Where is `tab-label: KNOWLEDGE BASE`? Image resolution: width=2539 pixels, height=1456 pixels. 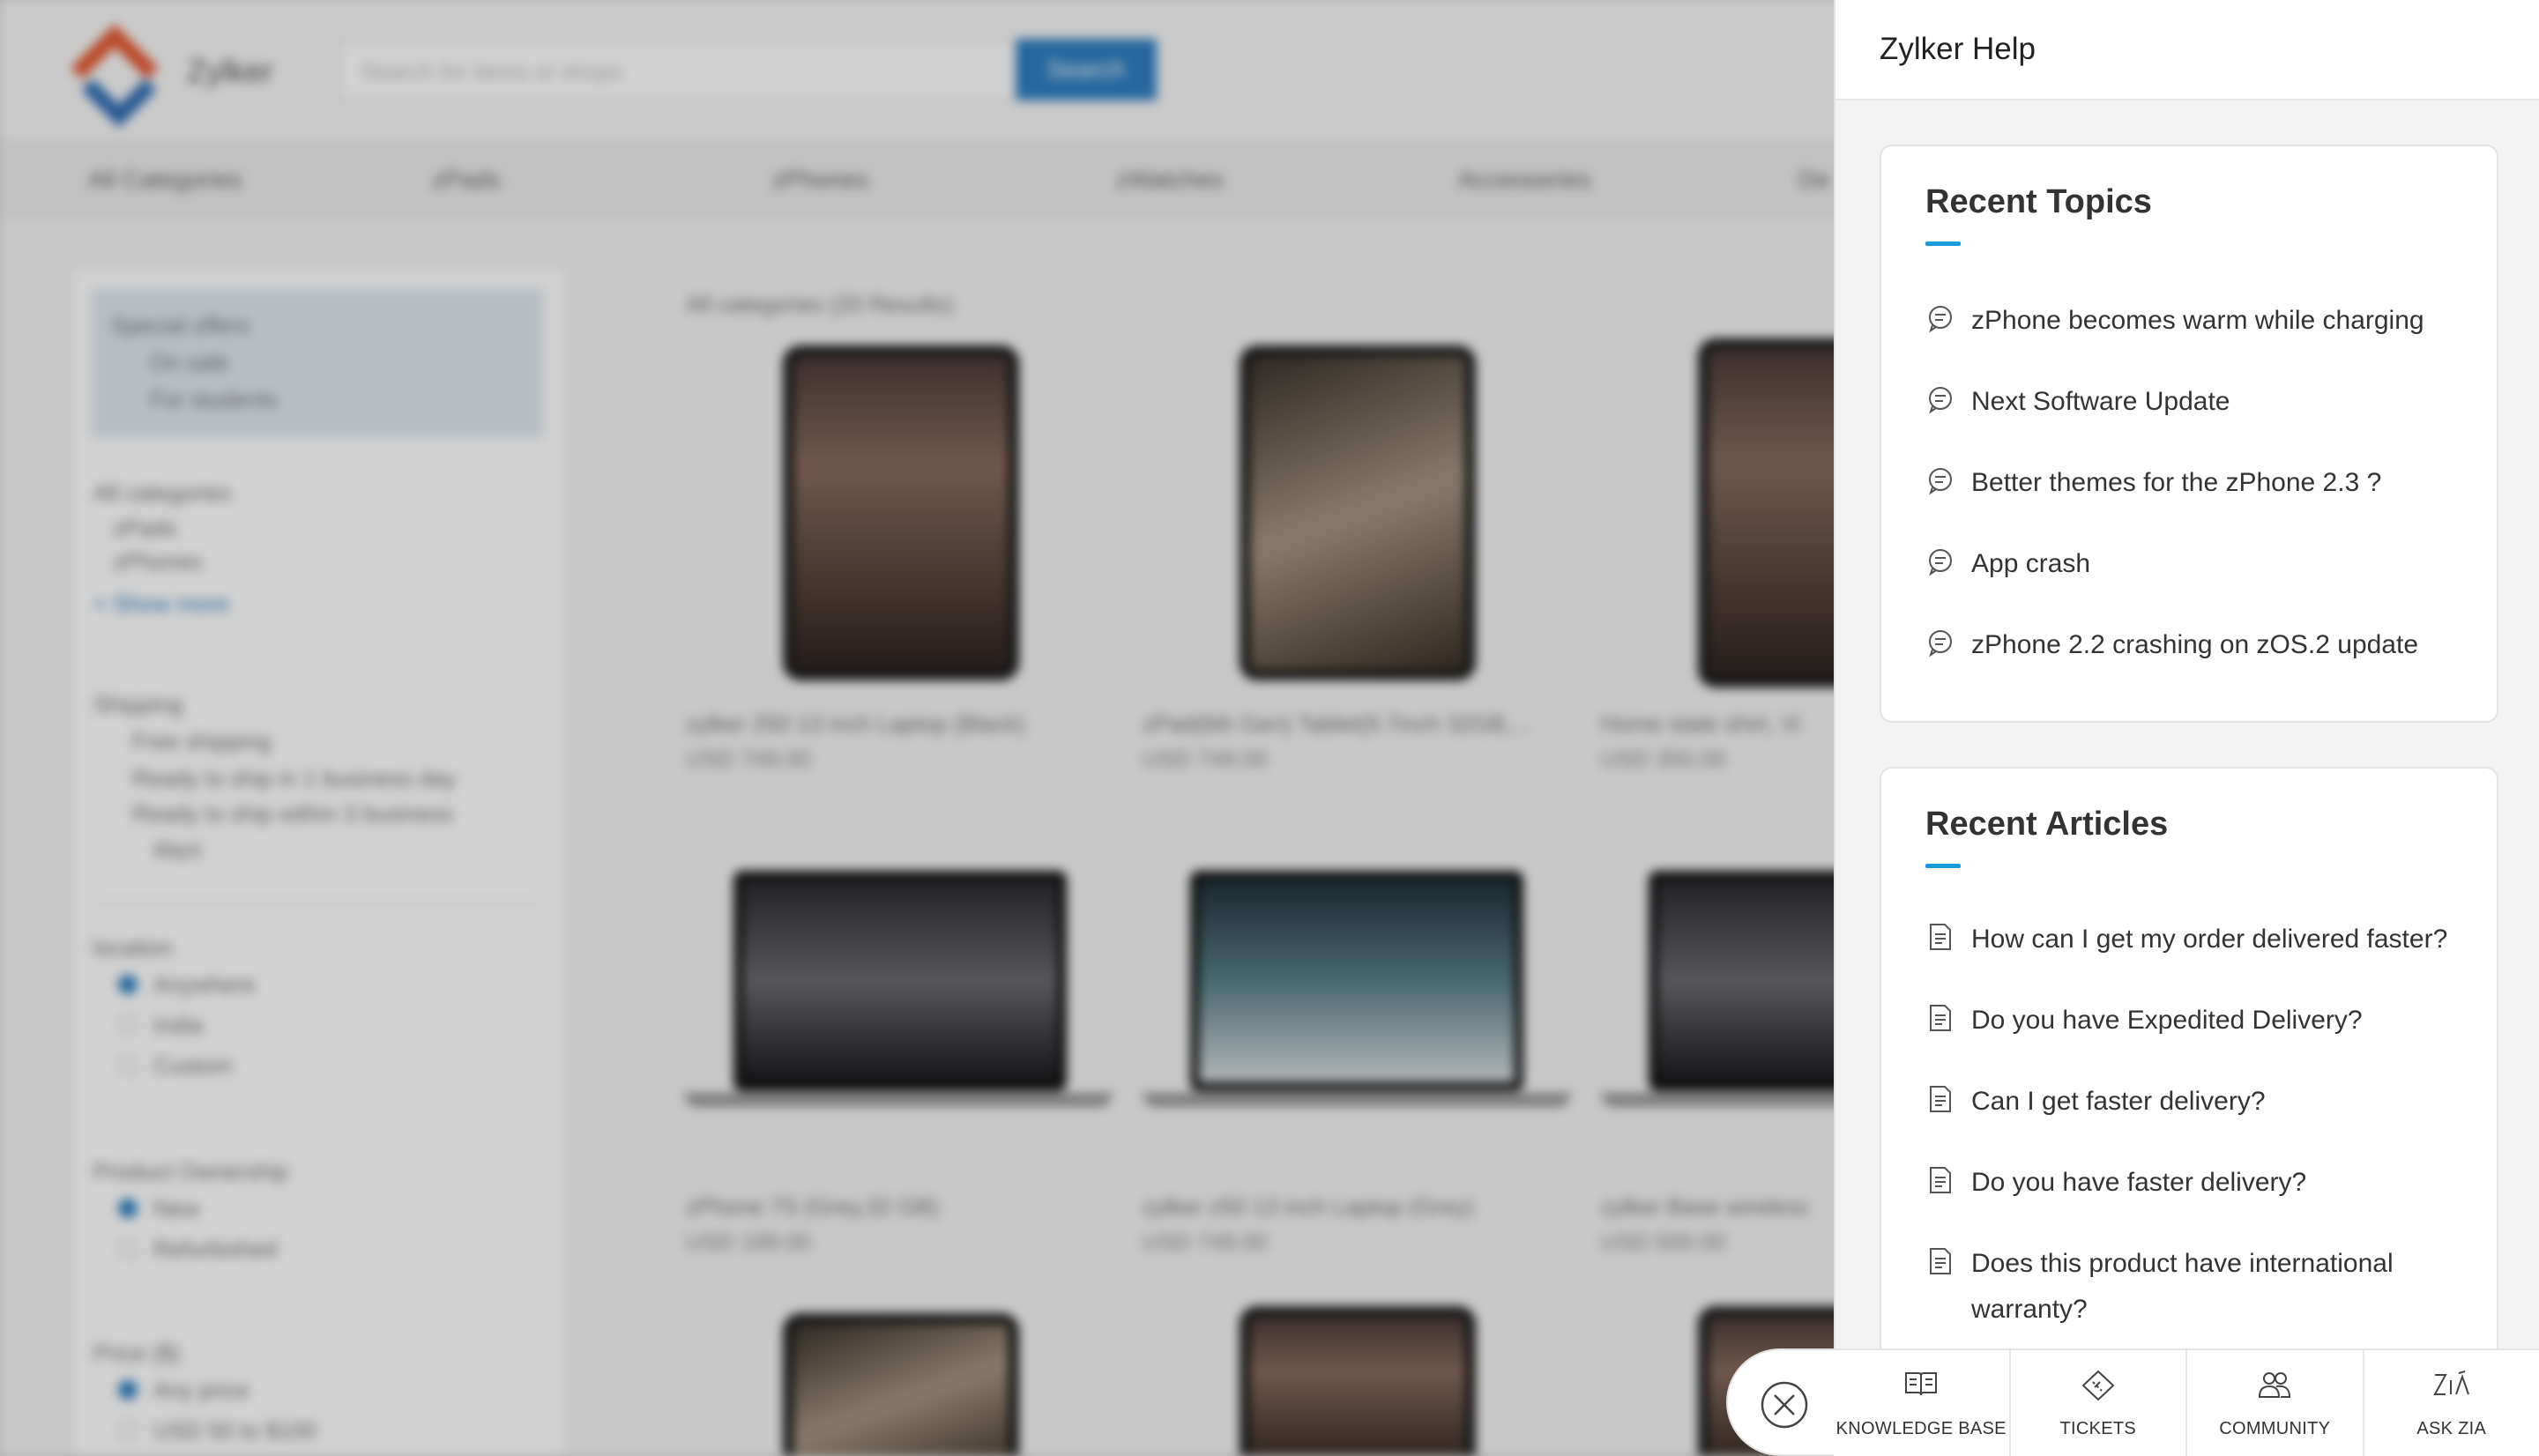 tab-label: KNOWLEDGE BASE is located at coordinates (1921, 1428).